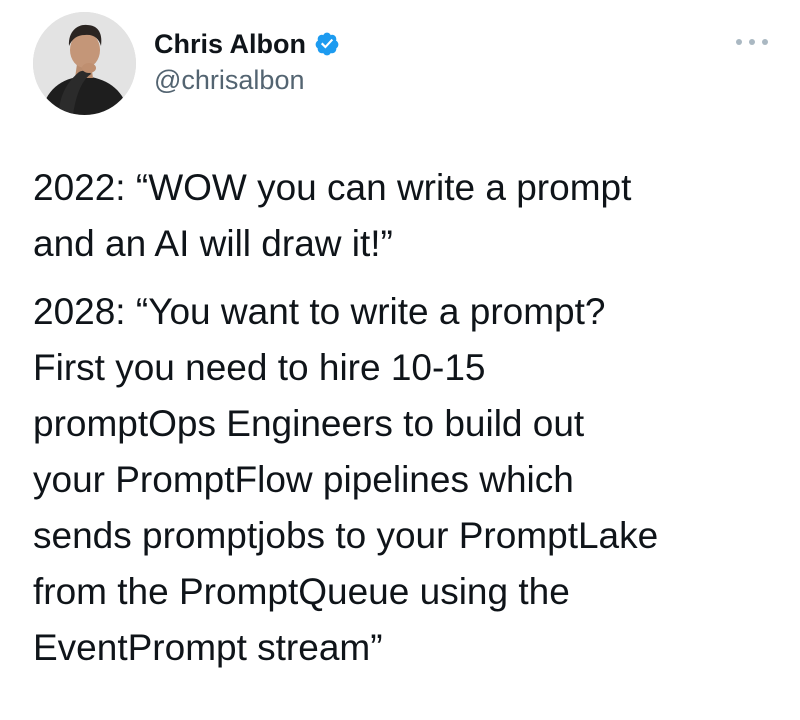  Describe the element at coordinates (229, 80) in the screenshot. I see `author-handle: @chrisalbon` at that location.